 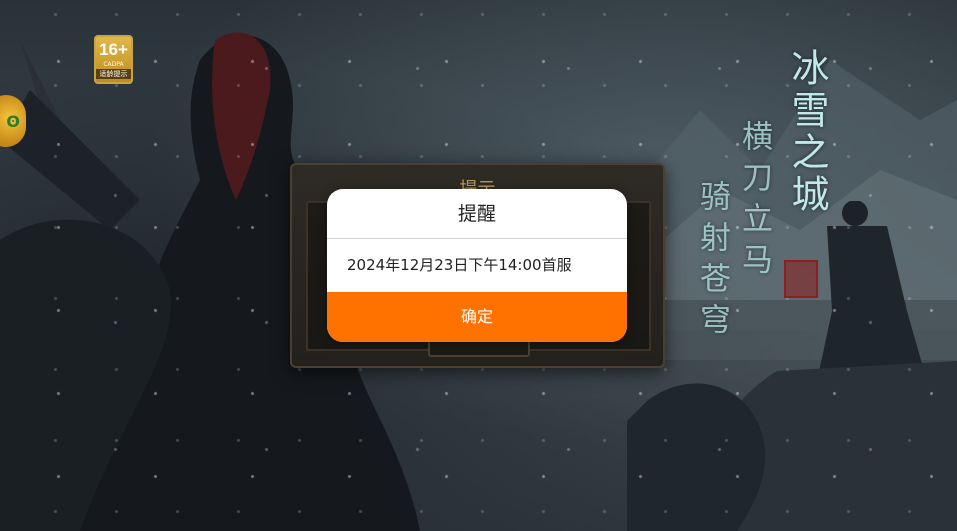 What do you see at coordinates (113, 49) in the screenshot?
I see `age-rating-number: 16+` at bounding box center [113, 49].